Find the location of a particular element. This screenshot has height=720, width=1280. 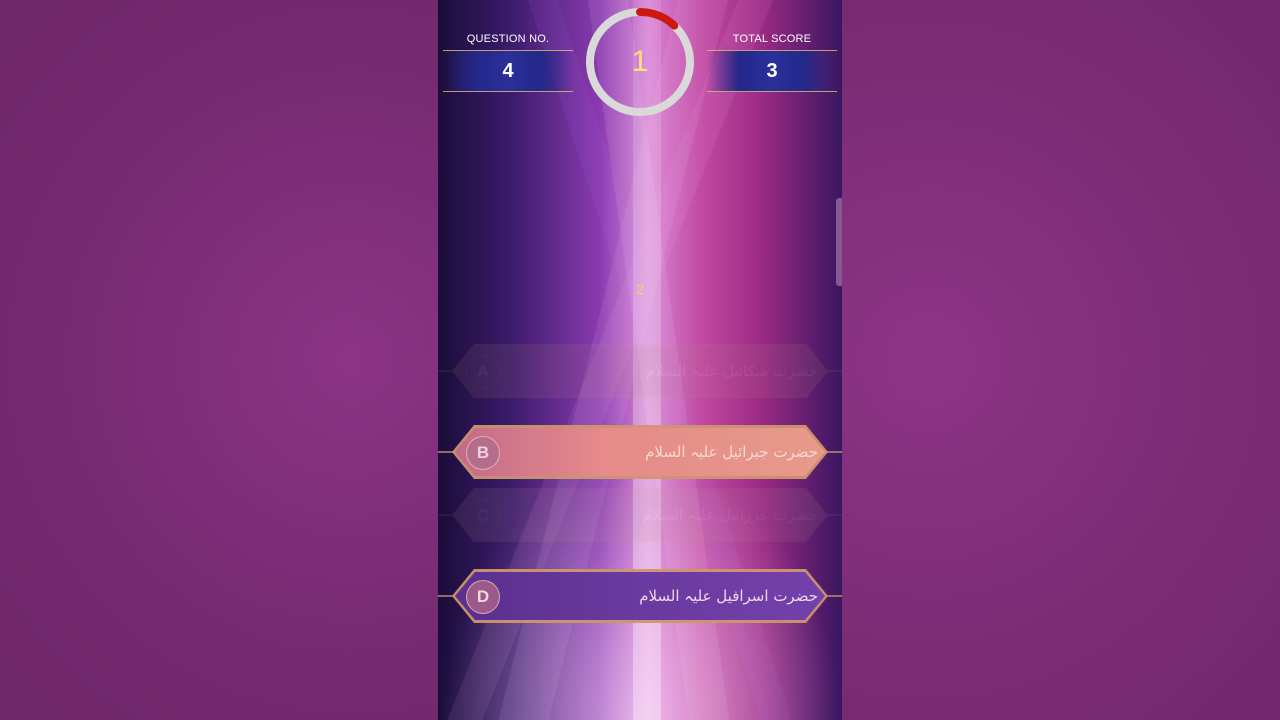

answer-letter-badge: A is located at coordinates (483, 372).